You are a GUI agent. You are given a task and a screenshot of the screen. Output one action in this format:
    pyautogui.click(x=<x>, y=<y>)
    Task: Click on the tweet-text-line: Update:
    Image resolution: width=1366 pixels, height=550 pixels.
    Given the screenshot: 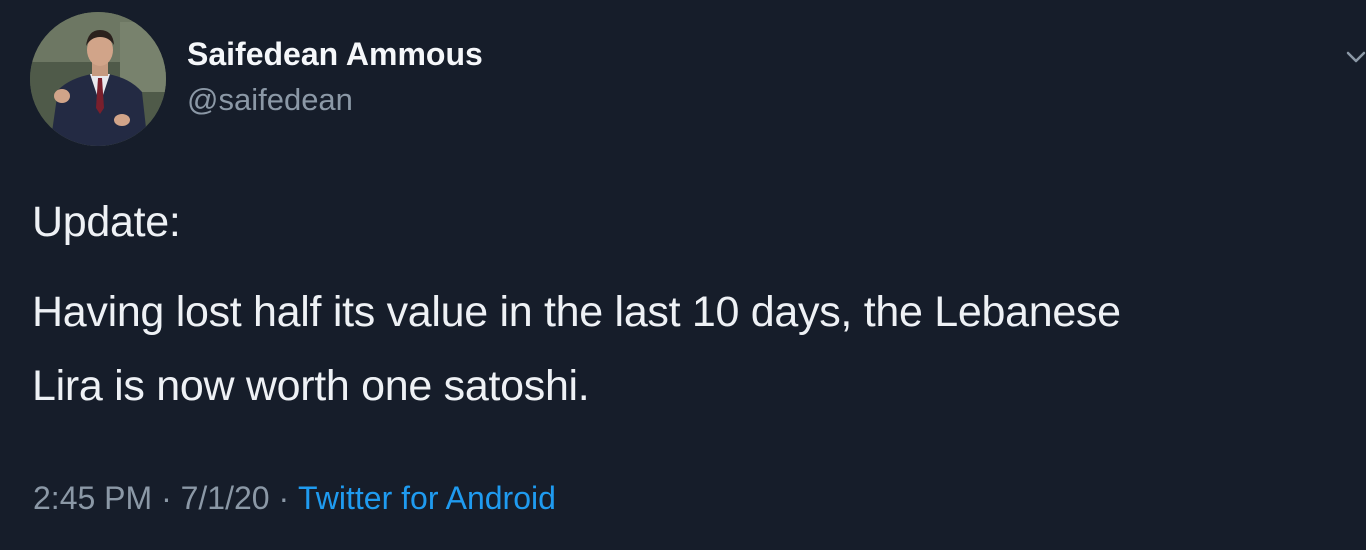 What is the action you would take?
    pyautogui.click(x=106, y=222)
    